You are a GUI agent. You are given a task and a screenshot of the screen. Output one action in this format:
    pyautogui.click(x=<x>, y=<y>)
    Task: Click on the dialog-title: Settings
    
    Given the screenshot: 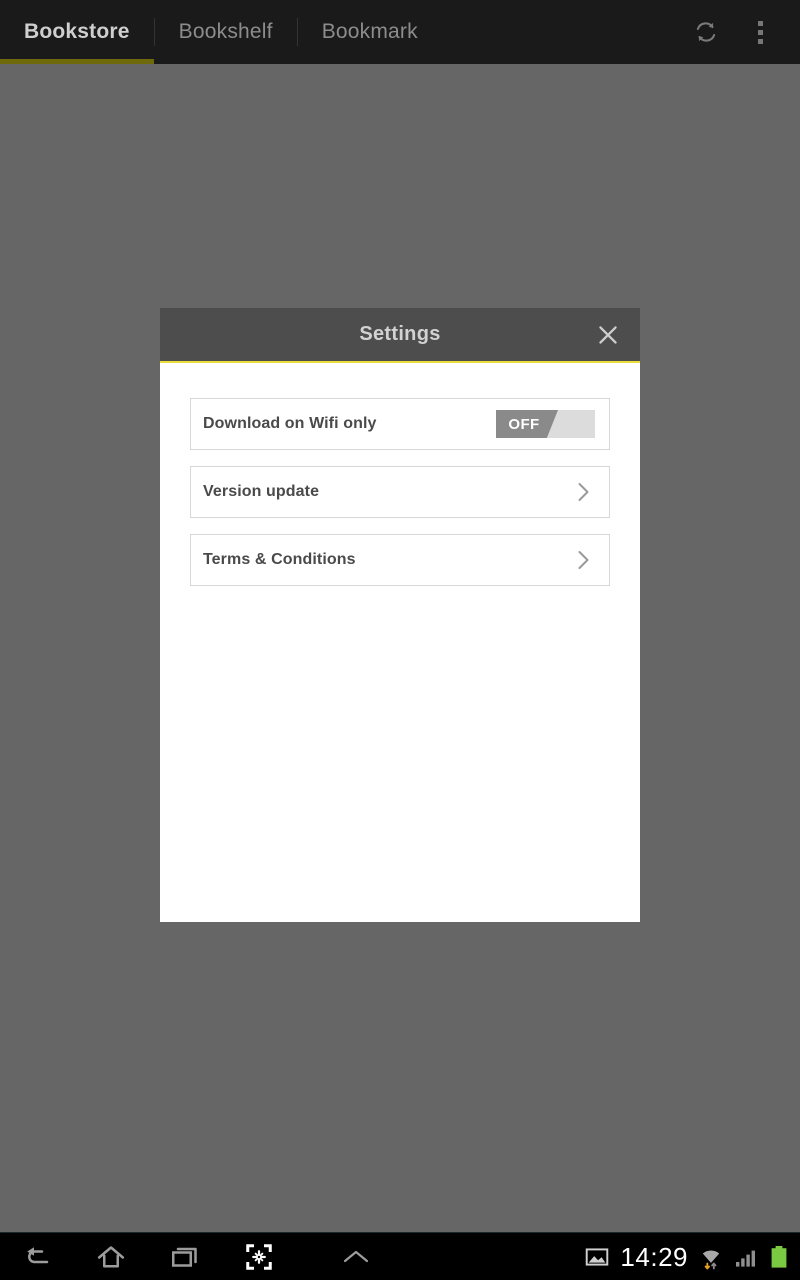 What is the action you would take?
    pyautogui.click(x=400, y=334)
    